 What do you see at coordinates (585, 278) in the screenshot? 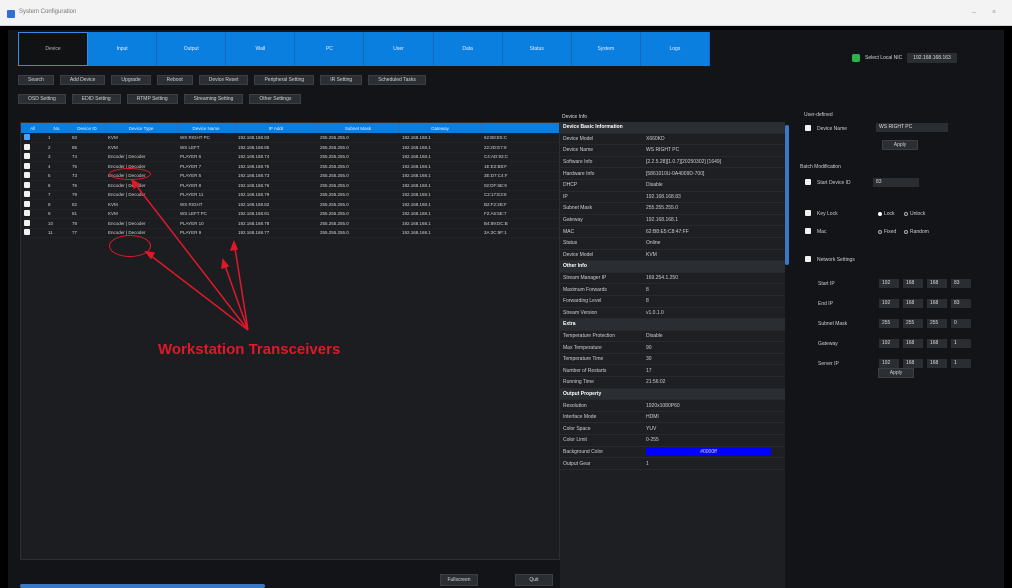
I see `info-key: Stream Manager IP` at bounding box center [585, 278].